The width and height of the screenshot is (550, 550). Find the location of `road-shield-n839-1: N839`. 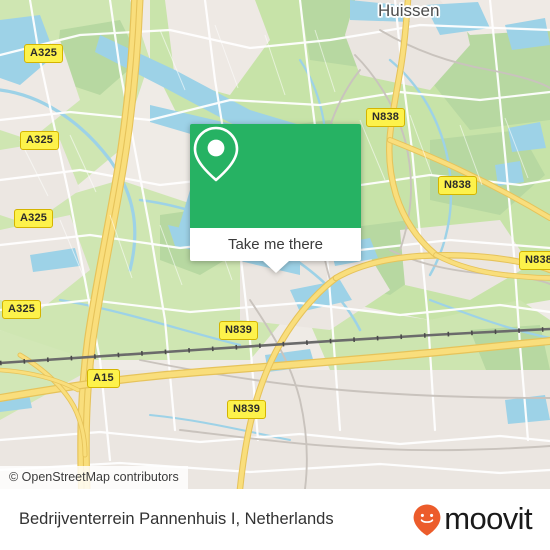

road-shield-n839-1: N839 is located at coordinates (239, 330).